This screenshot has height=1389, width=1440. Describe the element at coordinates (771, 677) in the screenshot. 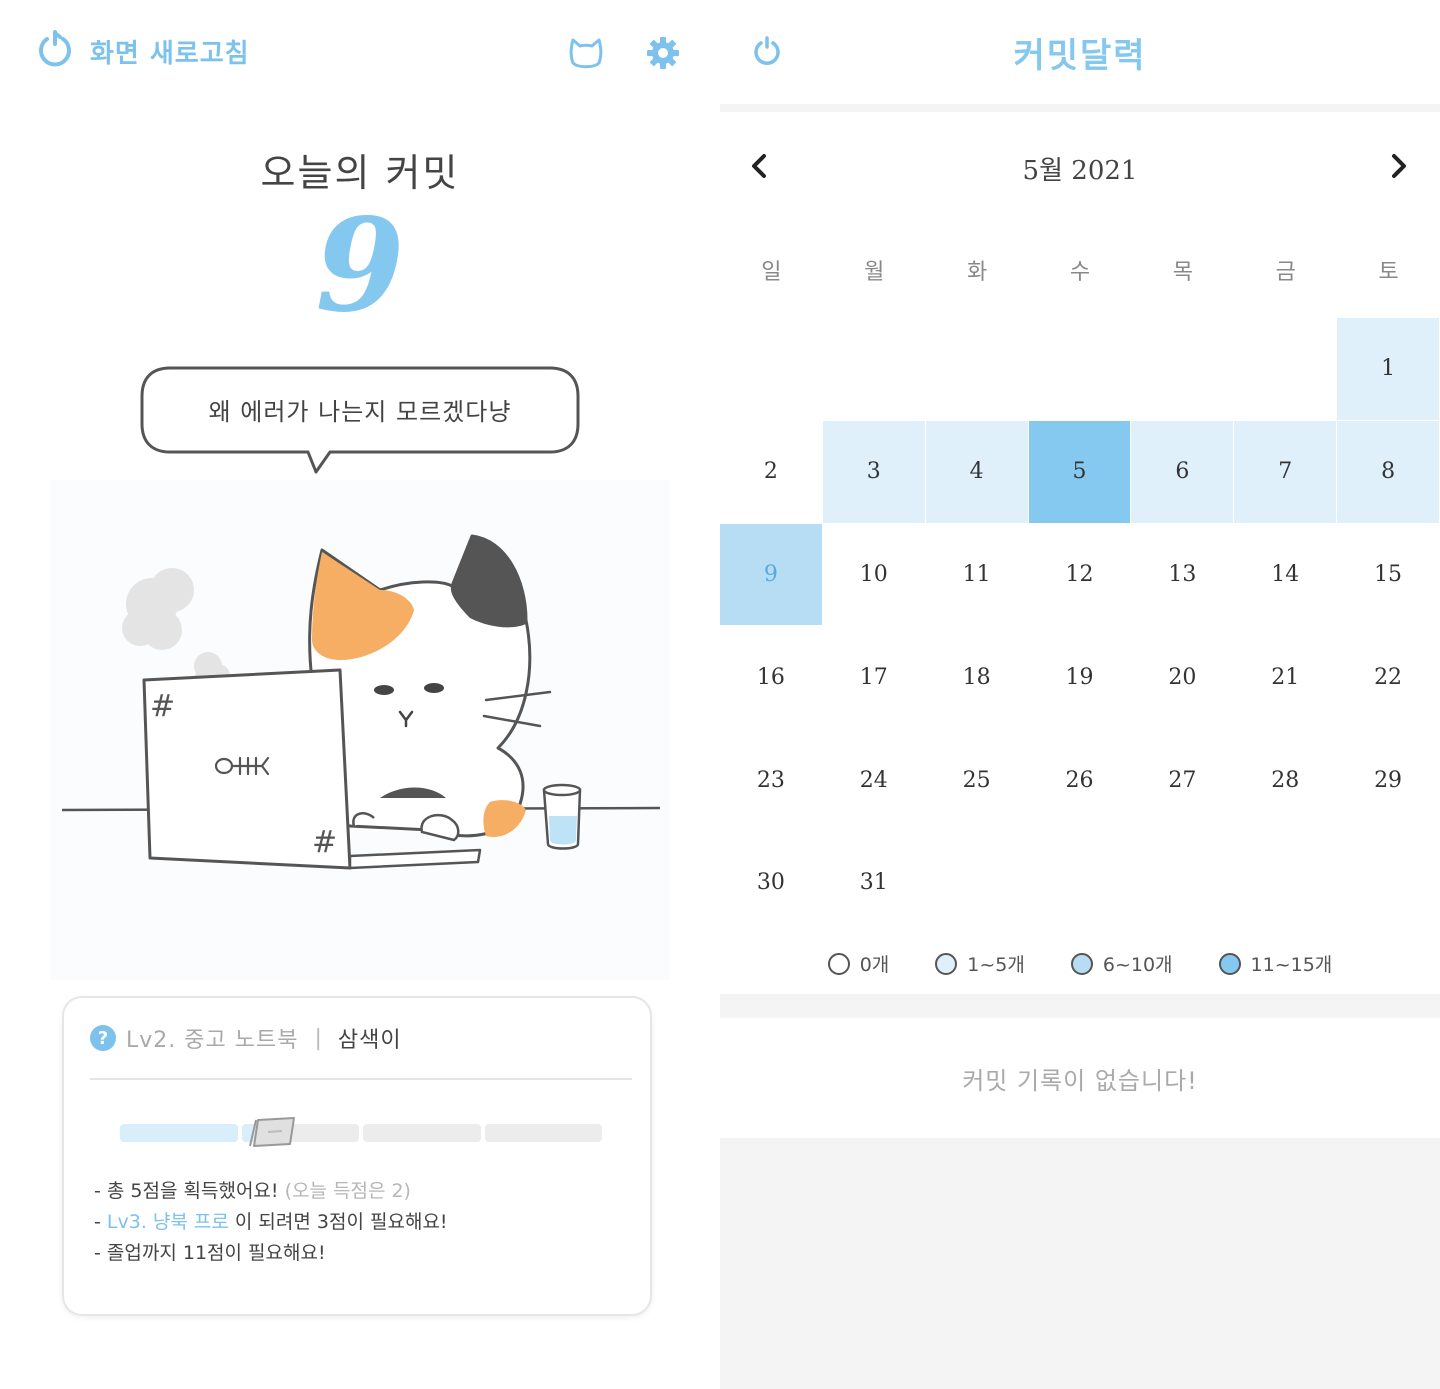

I see `calendar-day: 16` at that location.